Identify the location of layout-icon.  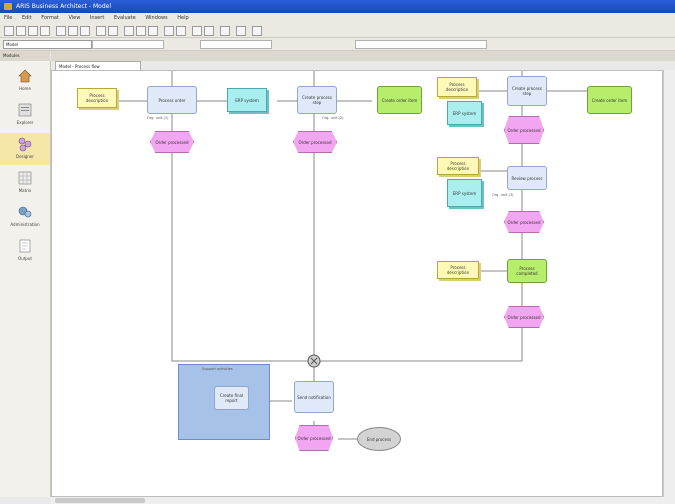
(209, 31).